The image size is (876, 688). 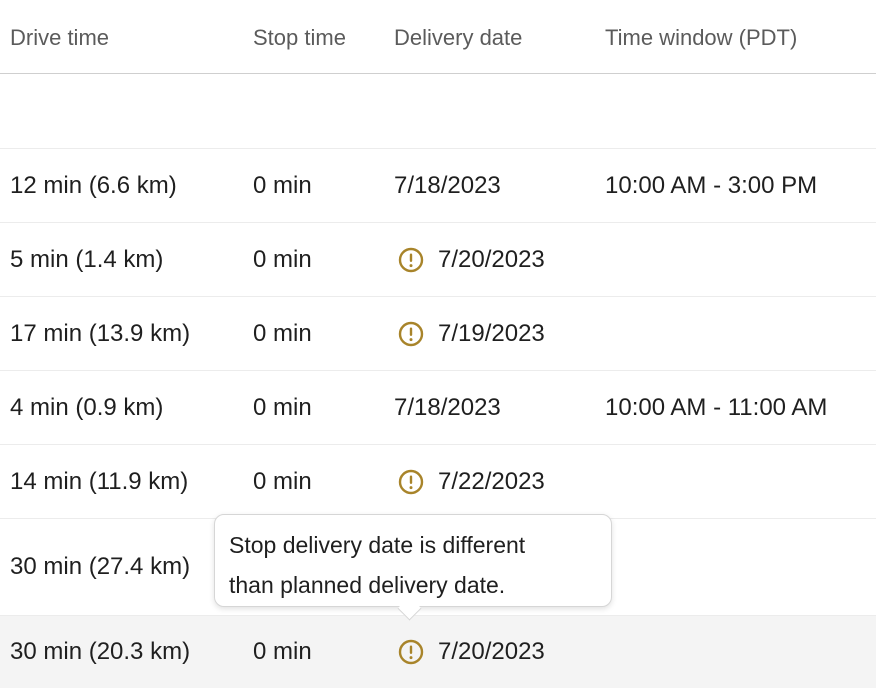 What do you see at coordinates (491, 481) in the screenshot?
I see `delivery-date-value: 7/22/2023` at bounding box center [491, 481].